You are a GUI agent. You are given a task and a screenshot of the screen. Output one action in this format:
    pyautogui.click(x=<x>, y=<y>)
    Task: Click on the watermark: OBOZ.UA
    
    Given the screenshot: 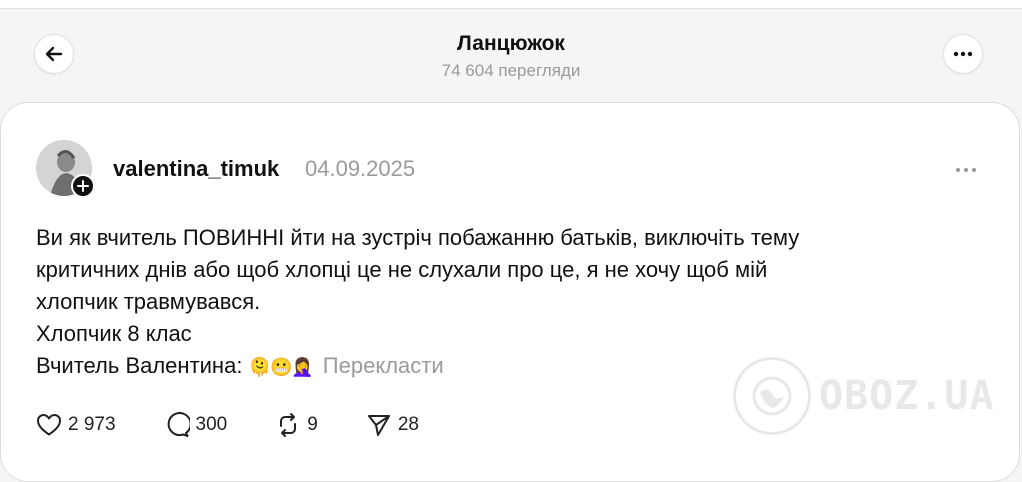 What is the action you would take?
    pyautogui.click(x=868, y=396)
    